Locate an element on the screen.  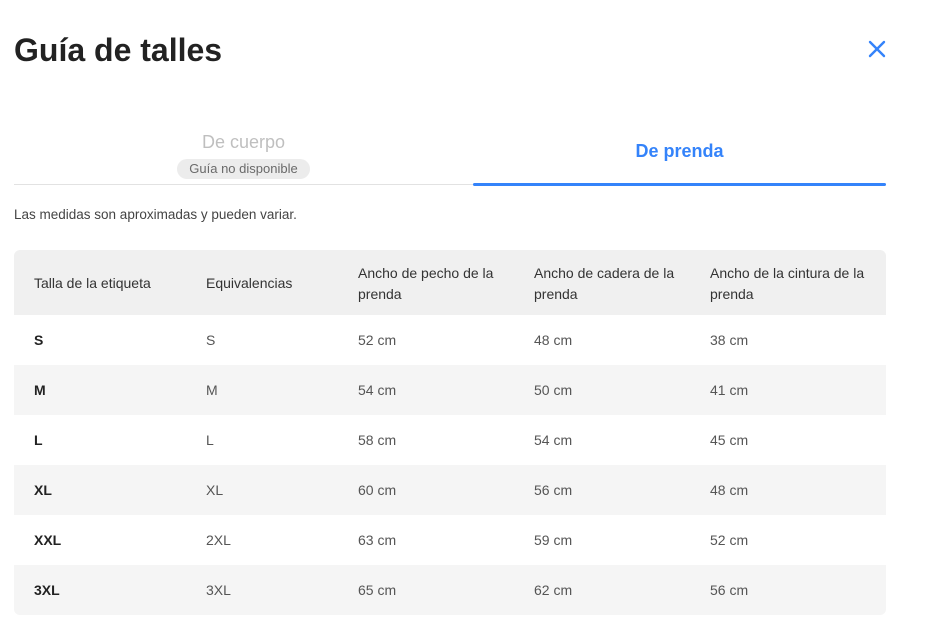
waist-width-cell: 41 cm is located at coordinates (798, 390).